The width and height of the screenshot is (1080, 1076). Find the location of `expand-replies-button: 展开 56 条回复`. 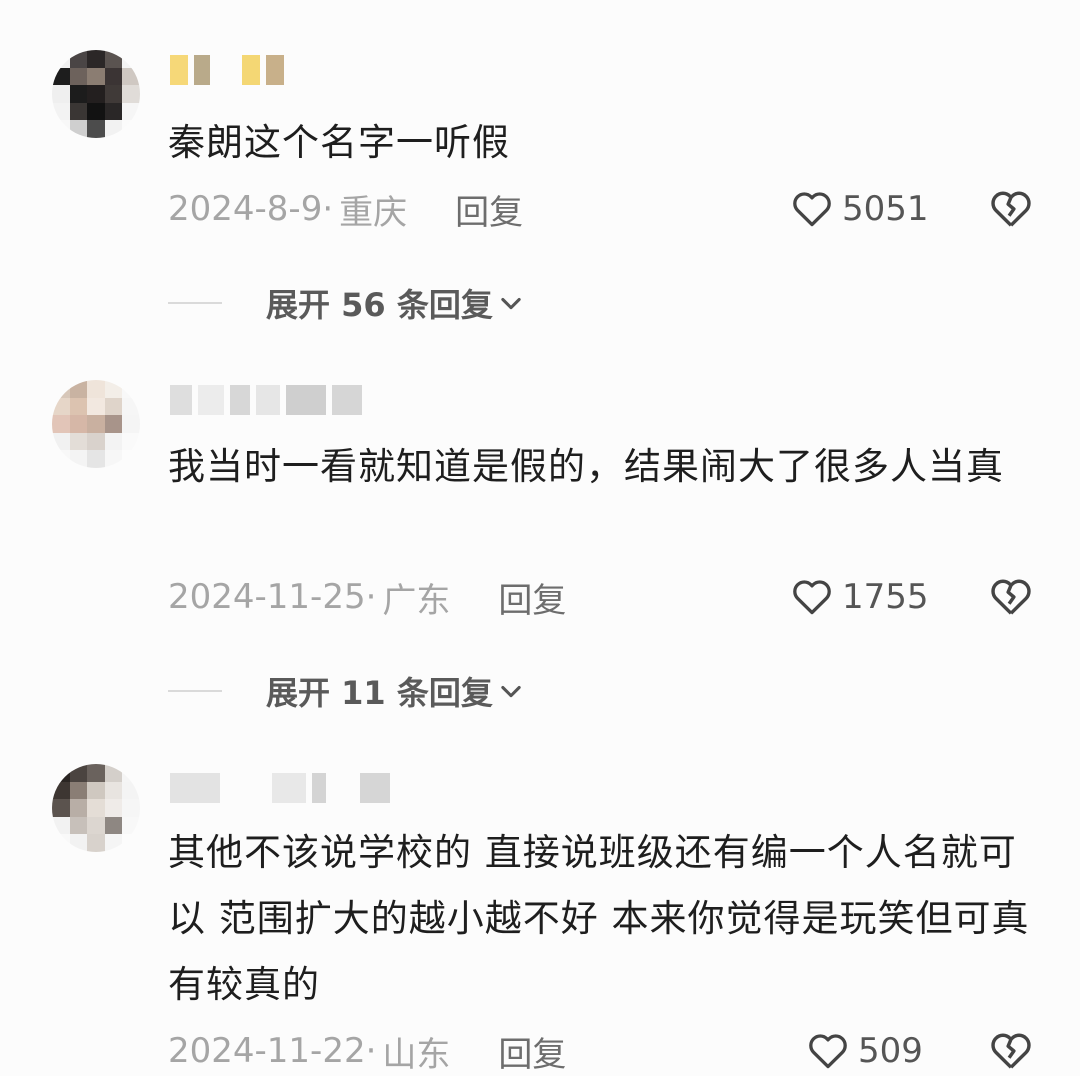

expand-replies-button: 展开 56 条回复 is located at coordinates (346, 303).